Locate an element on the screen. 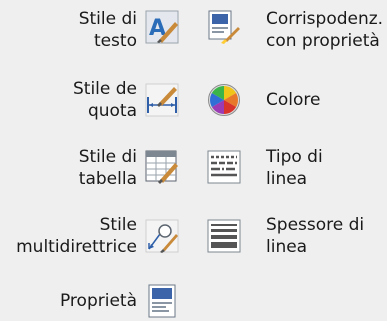 The height and width of the screenshot is (321, 387). text-style-label: Stile di testo is located at coordinates (107, 30).